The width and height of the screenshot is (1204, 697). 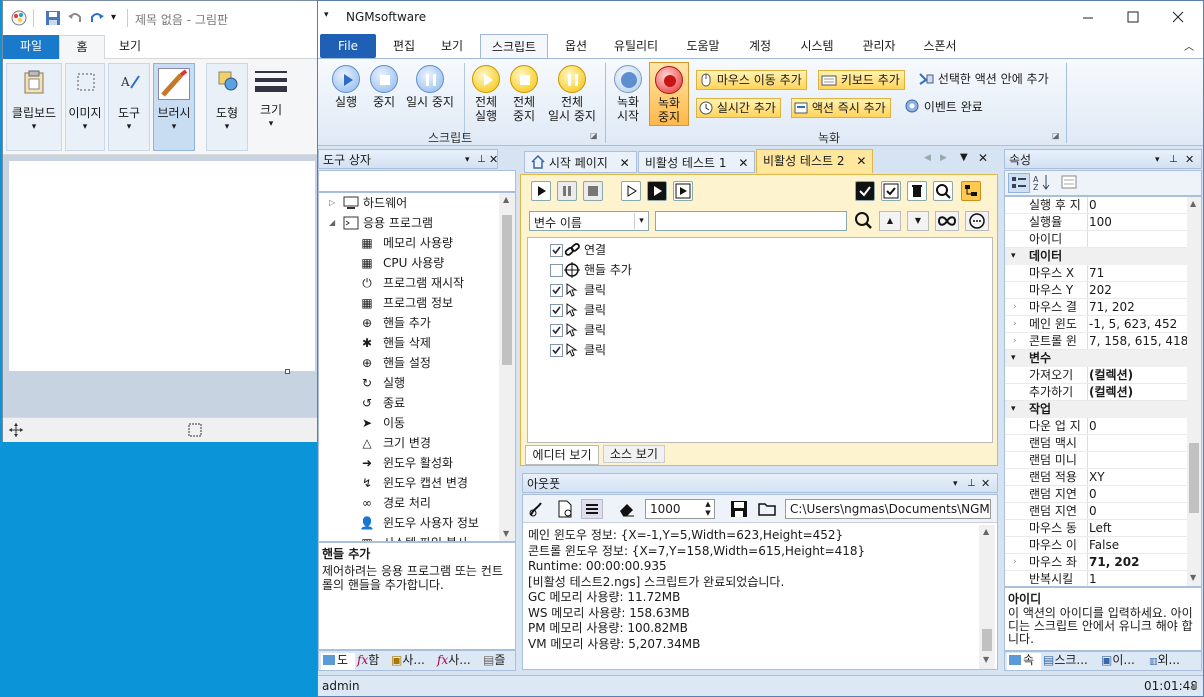 What do you see at coordinates (891, 191) in the screenshot?
I see `check-button` at bounding box center [891, 191].